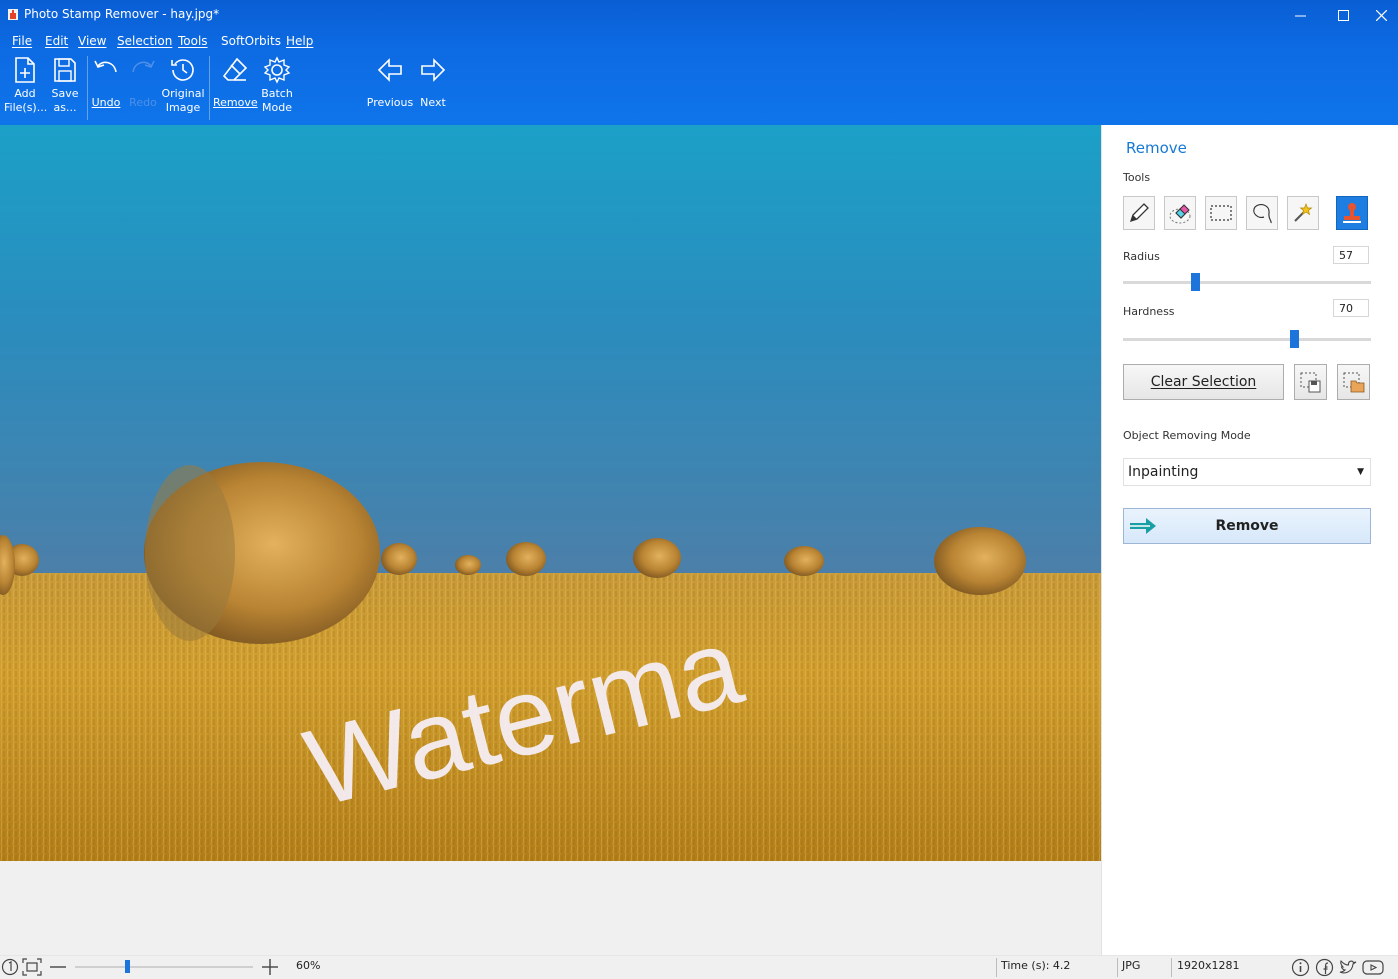 This screenshot has height=979, width=1398. I want to click on folder-icon, so click(1353, 382).